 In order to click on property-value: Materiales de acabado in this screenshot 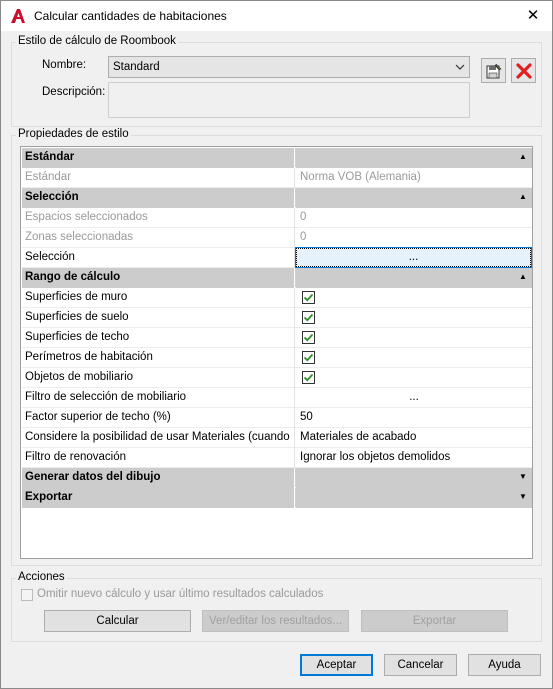, I will do `click(414, 438)`.